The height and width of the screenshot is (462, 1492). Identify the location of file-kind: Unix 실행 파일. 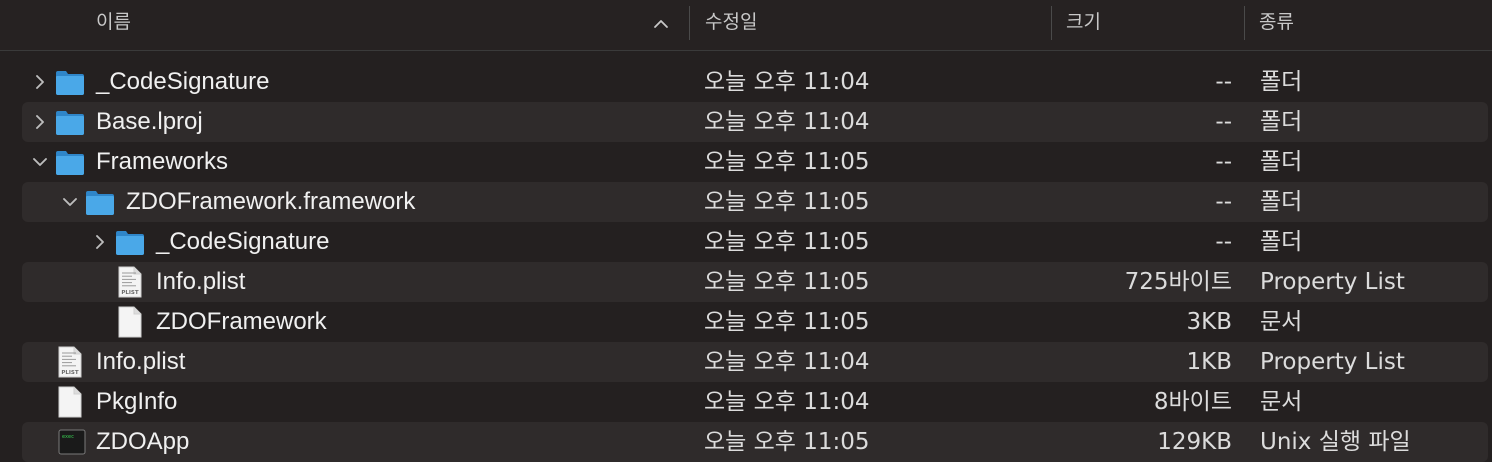
(1335, 442).